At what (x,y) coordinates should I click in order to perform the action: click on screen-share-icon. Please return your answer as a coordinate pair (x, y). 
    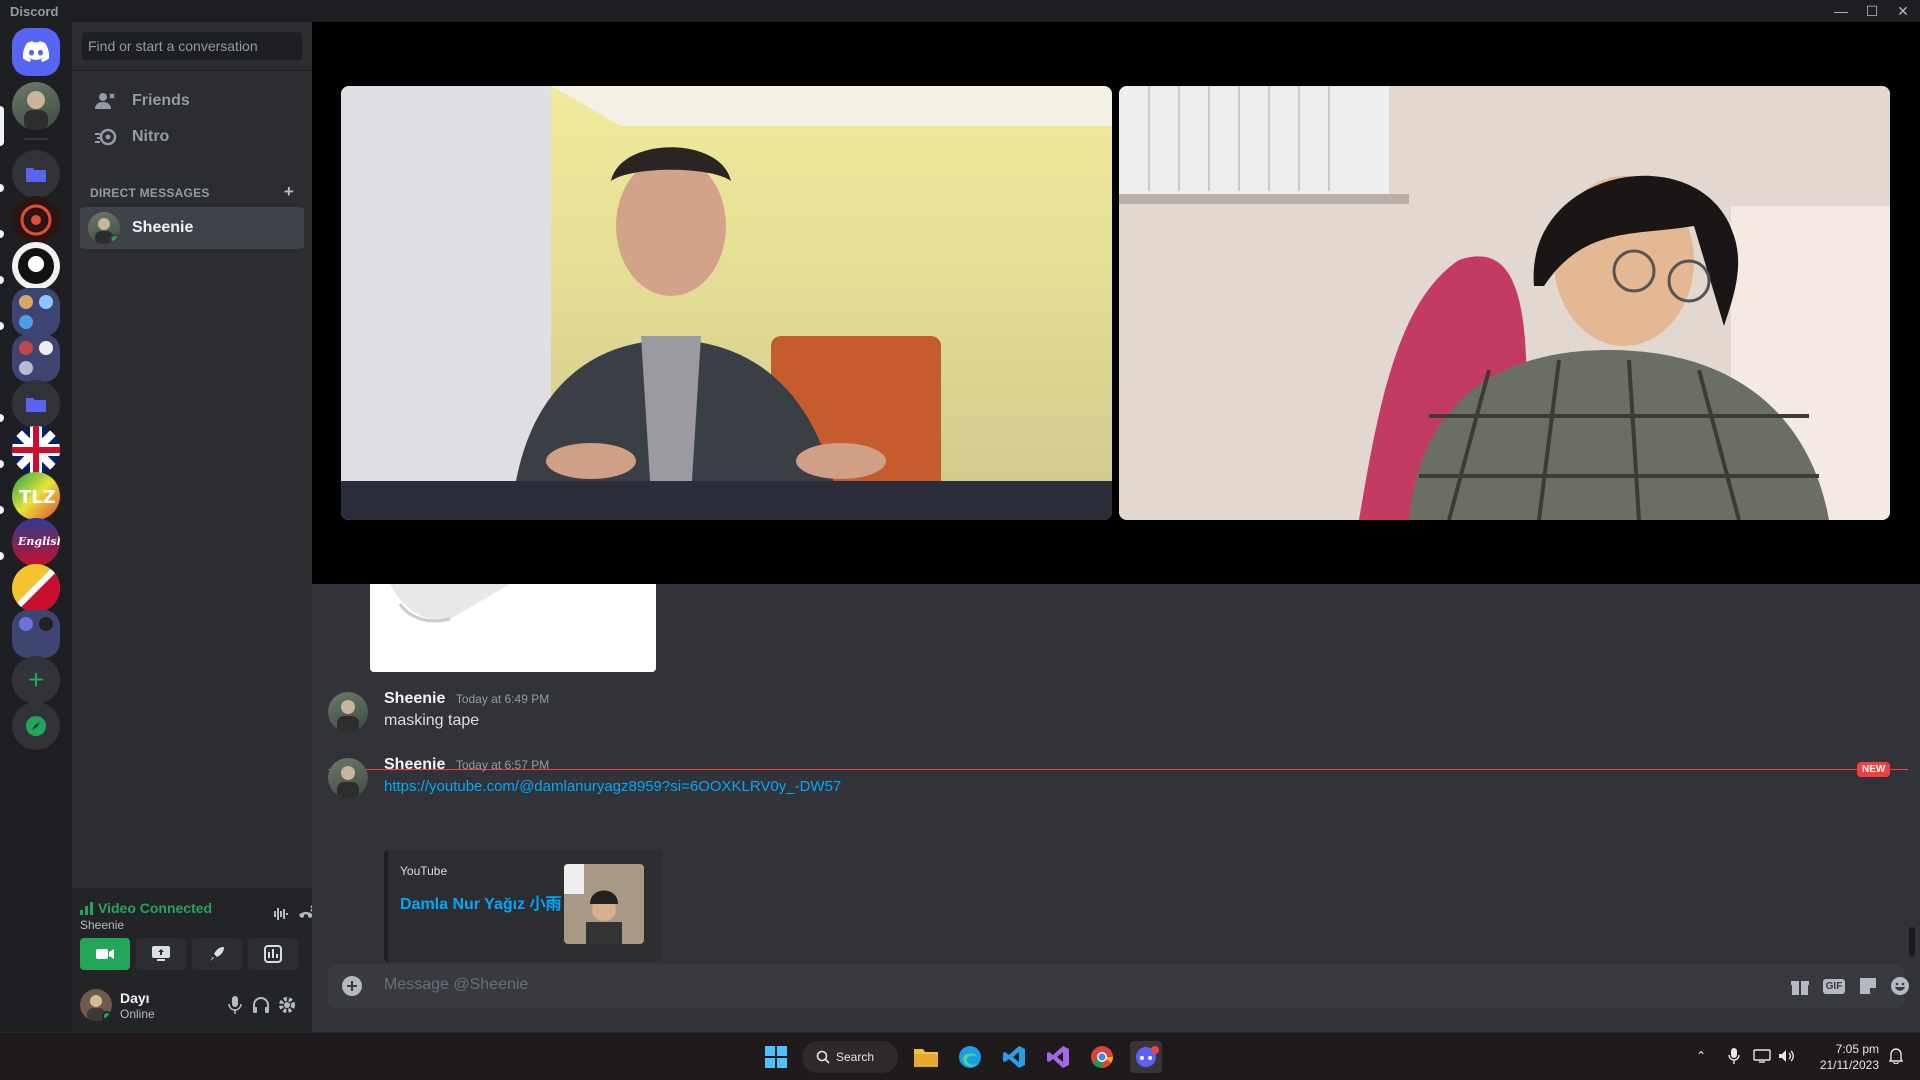
    Looking at the image, I should click on (161, 953).